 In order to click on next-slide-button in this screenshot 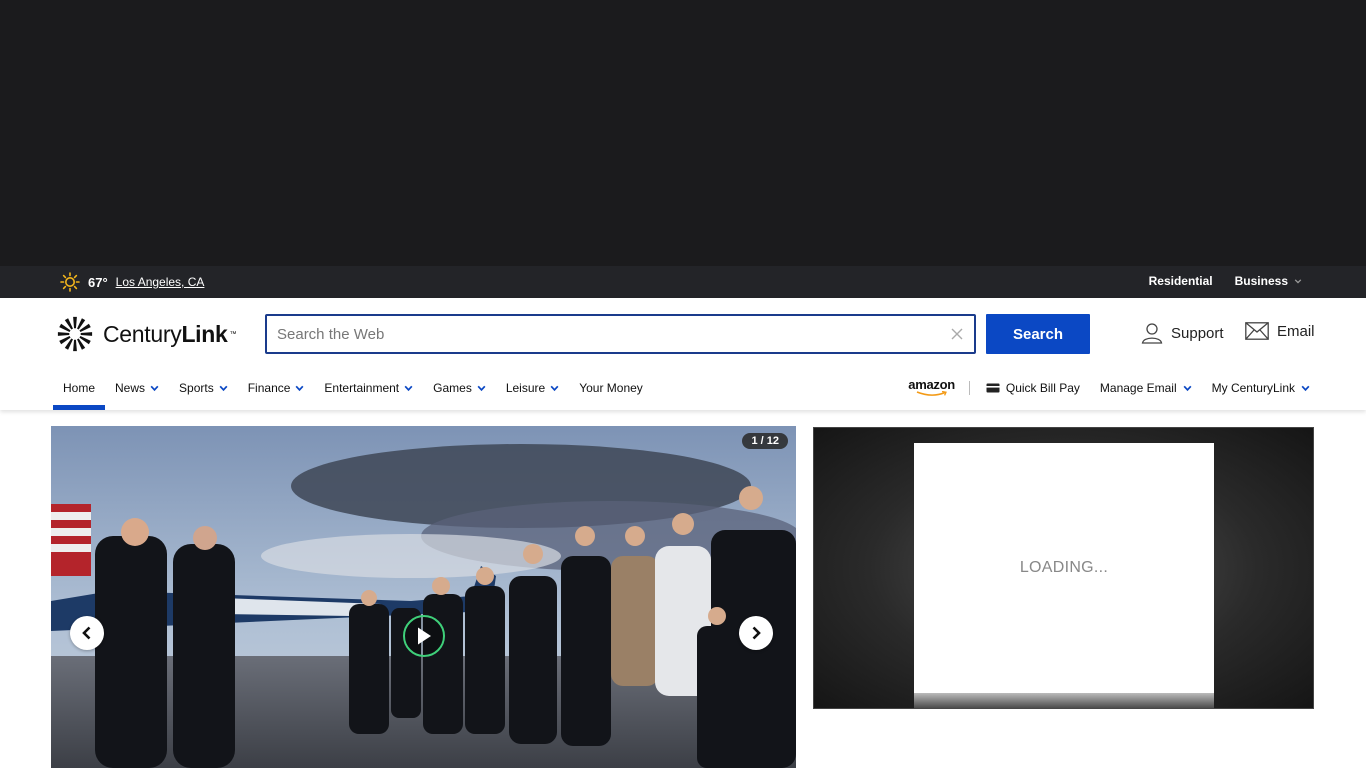, I will do `click(756, 633)`.